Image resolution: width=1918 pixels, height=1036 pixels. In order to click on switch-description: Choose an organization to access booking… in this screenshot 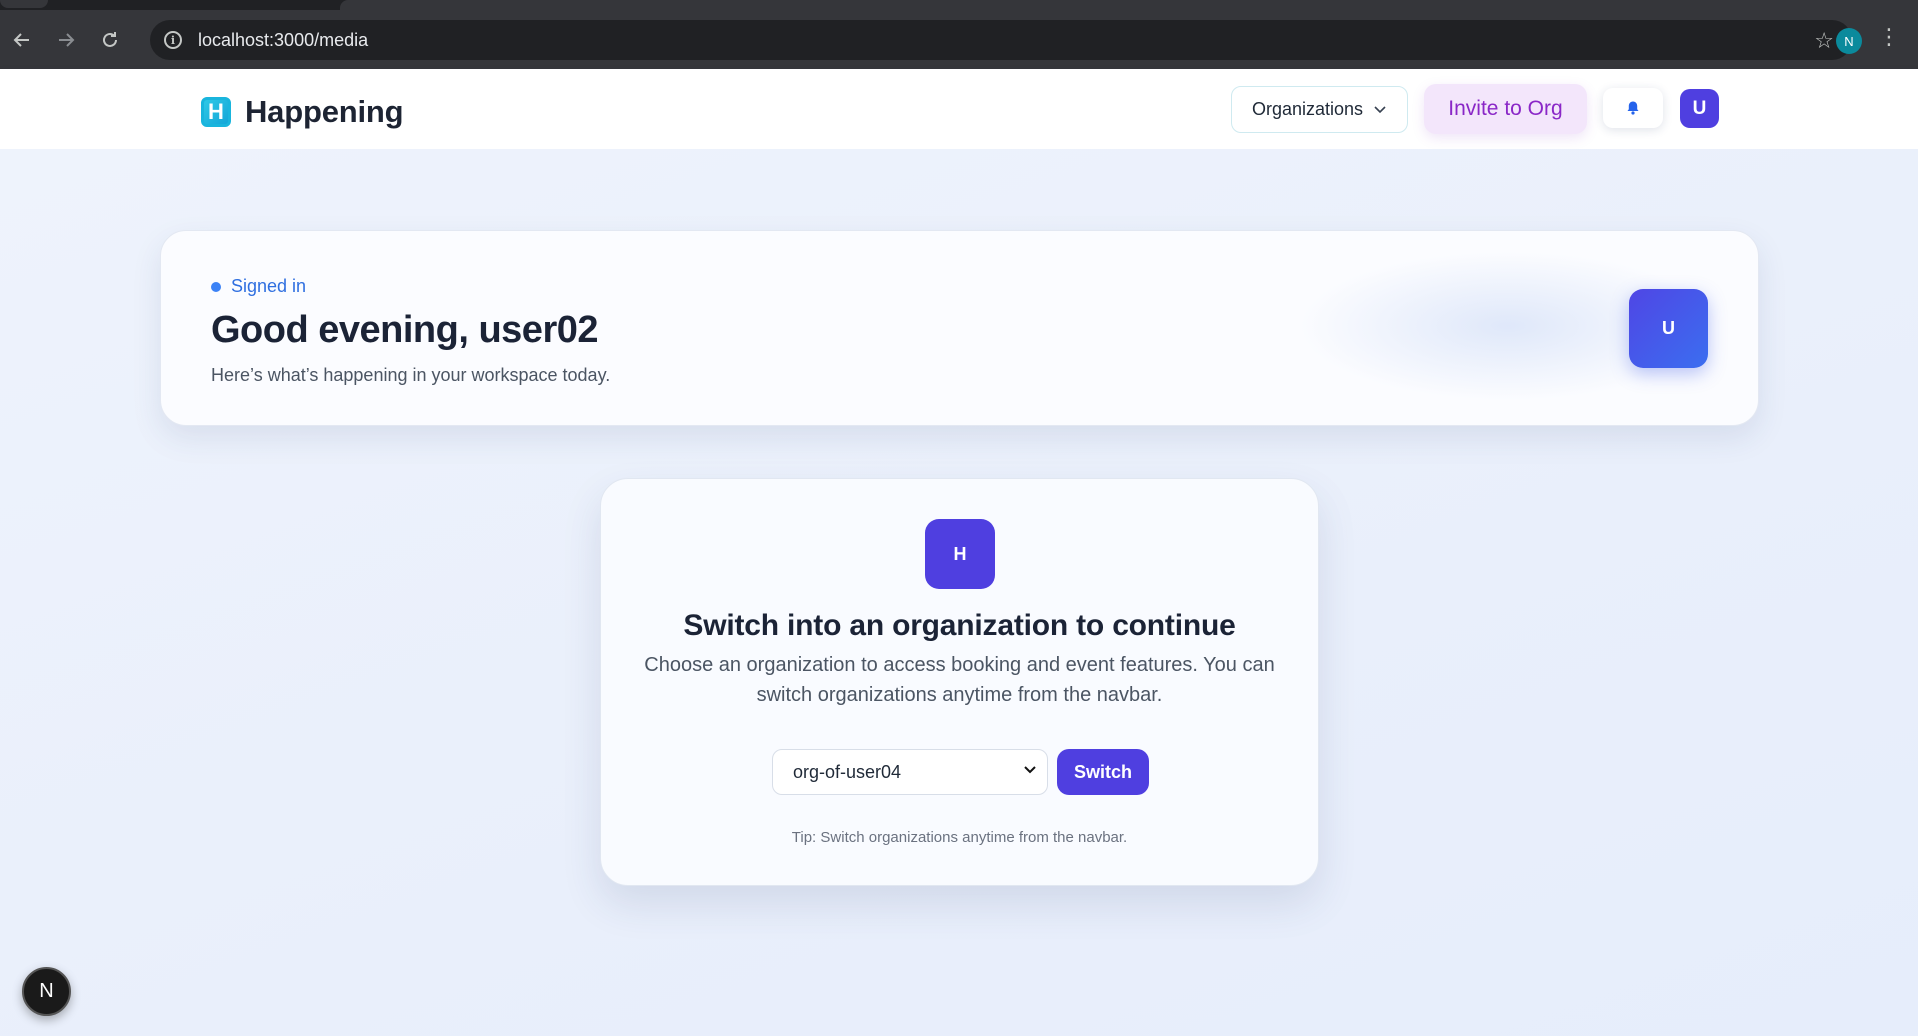, I will do `click(959, 680)`.